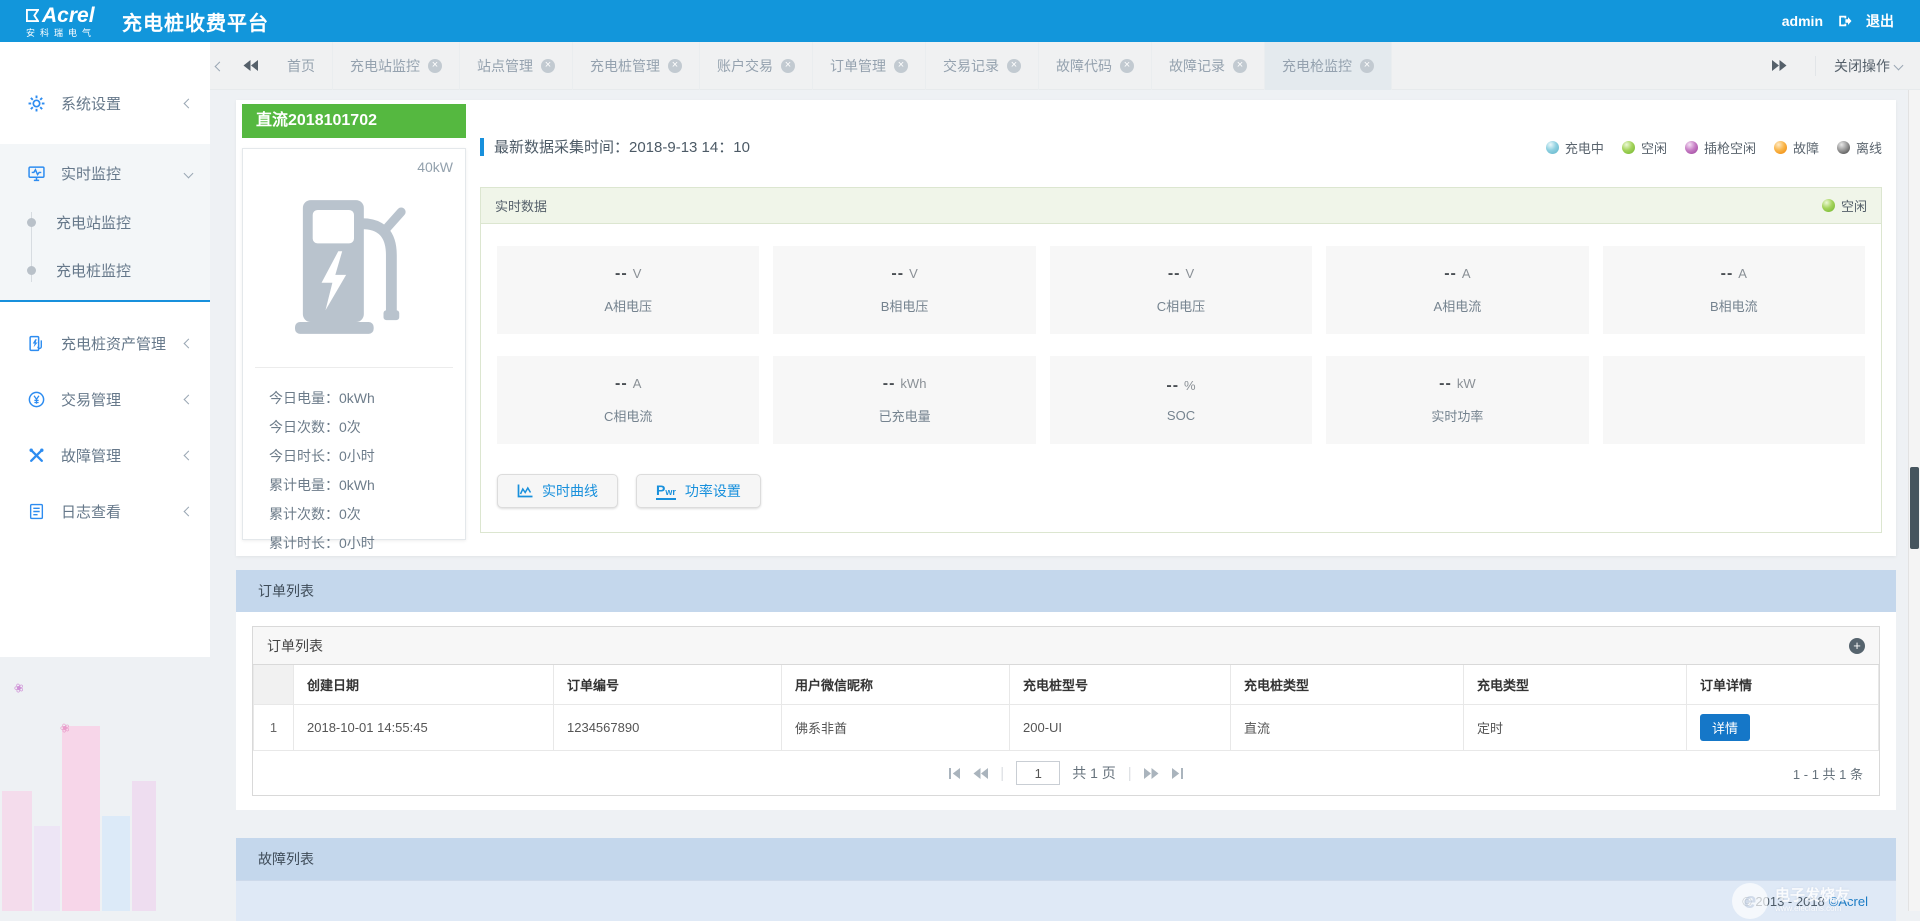  I want to click on legend-item-fault: 故障, so click(1796, 147).